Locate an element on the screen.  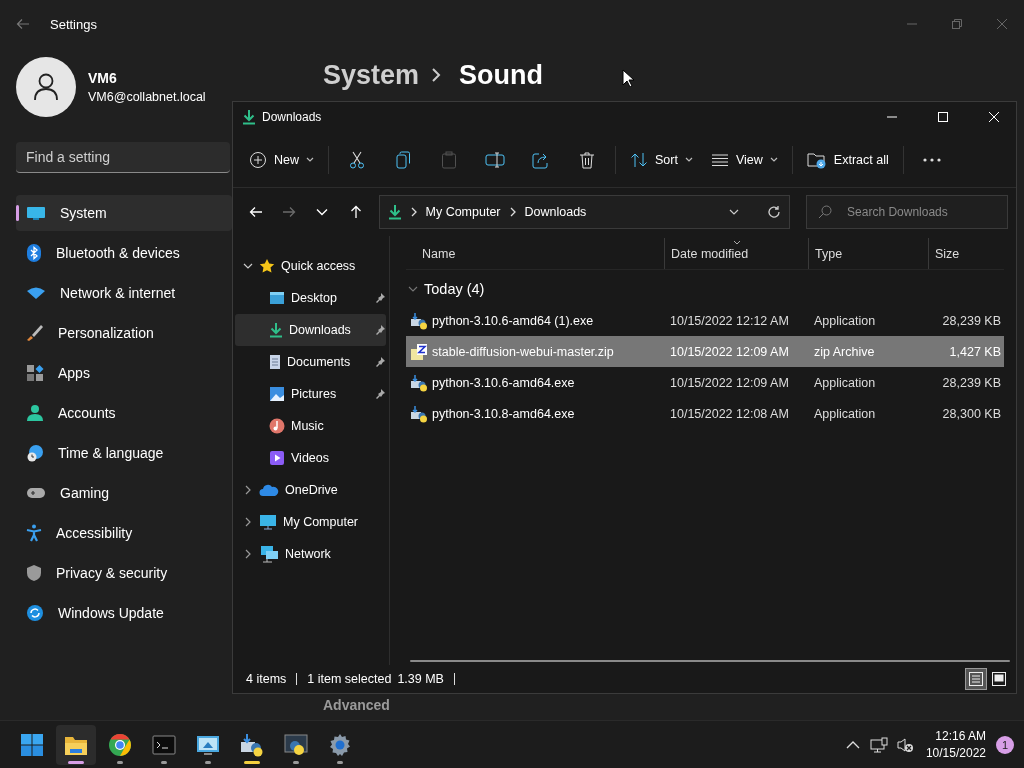
star-icon is located at coordinates (267, 266).